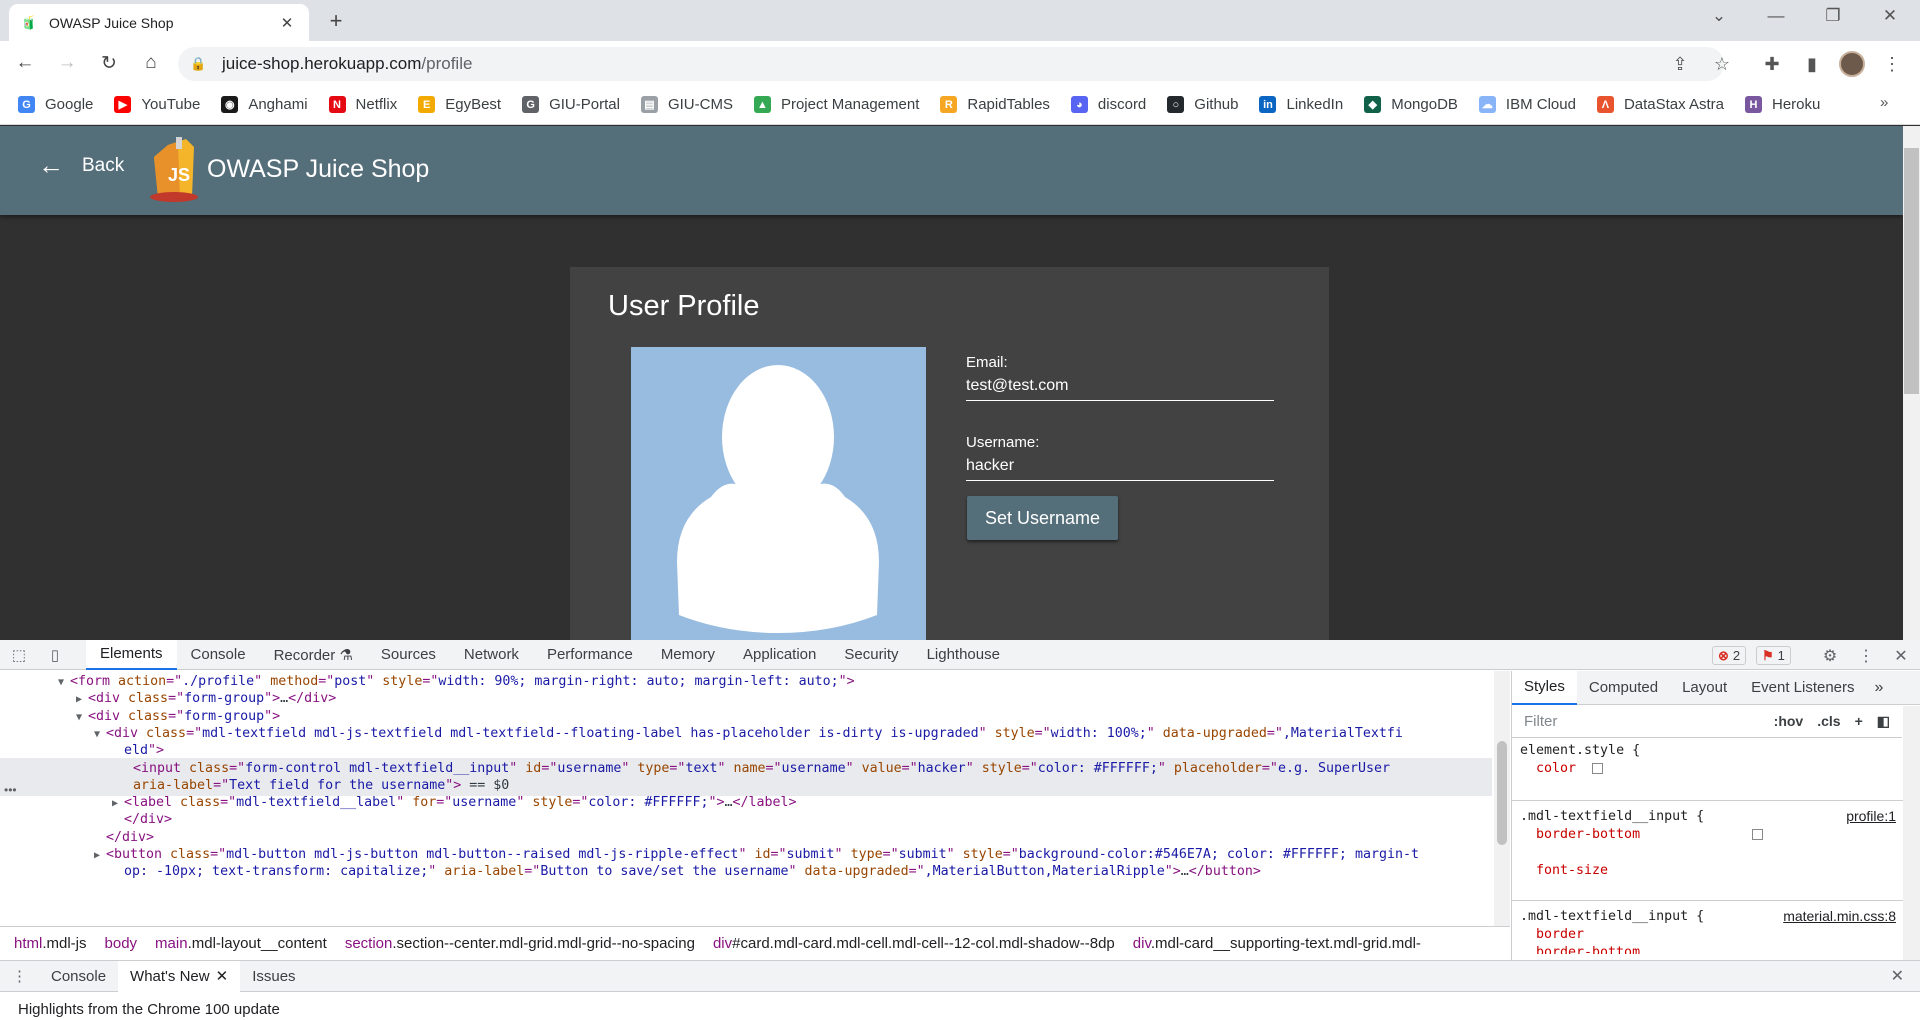 This screenshot has height=1020, width=1920. I want to click on row-ellipsis-icon: •••, so click(10, 790).